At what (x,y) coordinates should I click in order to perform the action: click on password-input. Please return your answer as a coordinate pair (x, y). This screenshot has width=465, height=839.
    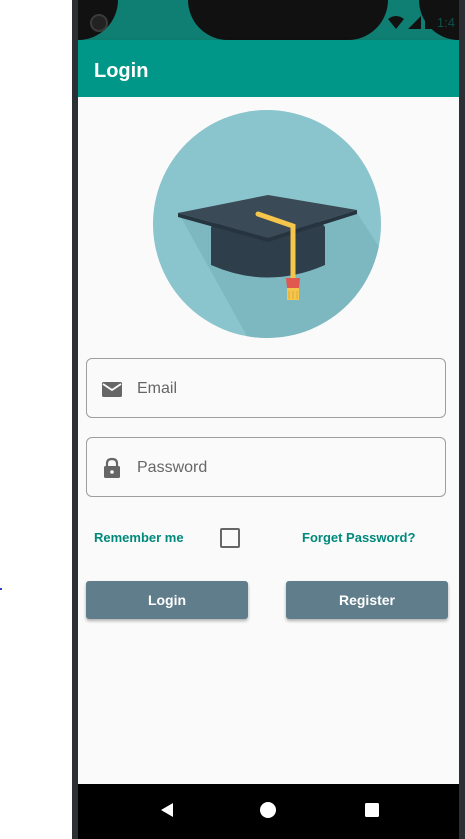
    Looking at the image, I should click on (287, 468).